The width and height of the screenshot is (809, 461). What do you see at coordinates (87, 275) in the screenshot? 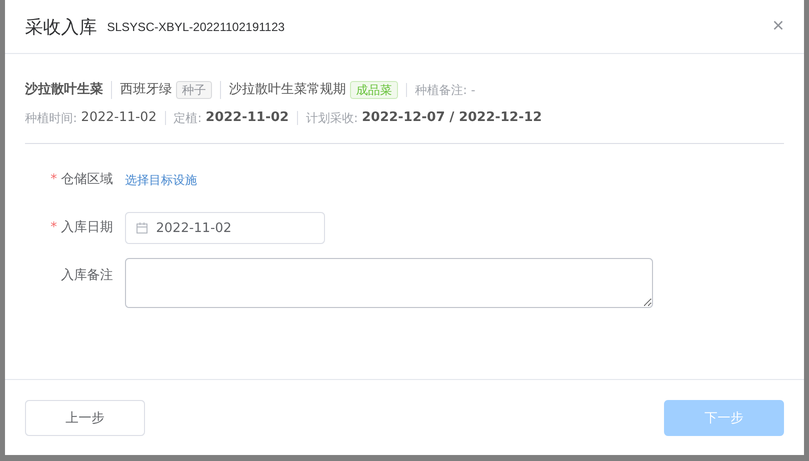
I see `form-label: 入库备注` at bounding box center [87, 275].